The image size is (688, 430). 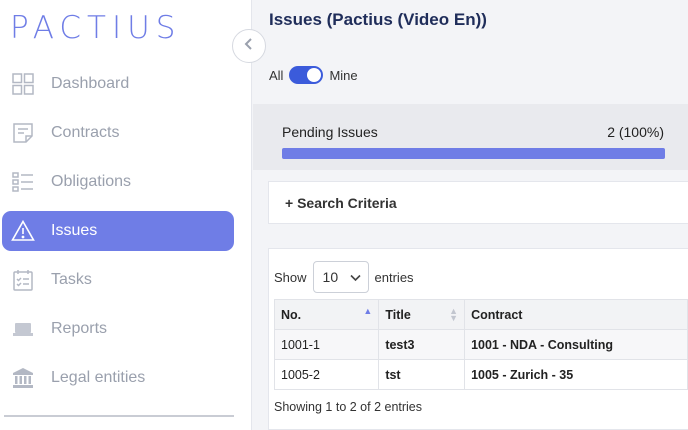 I want to click on issue-title-cell: test3, so click(x=422, y=344).